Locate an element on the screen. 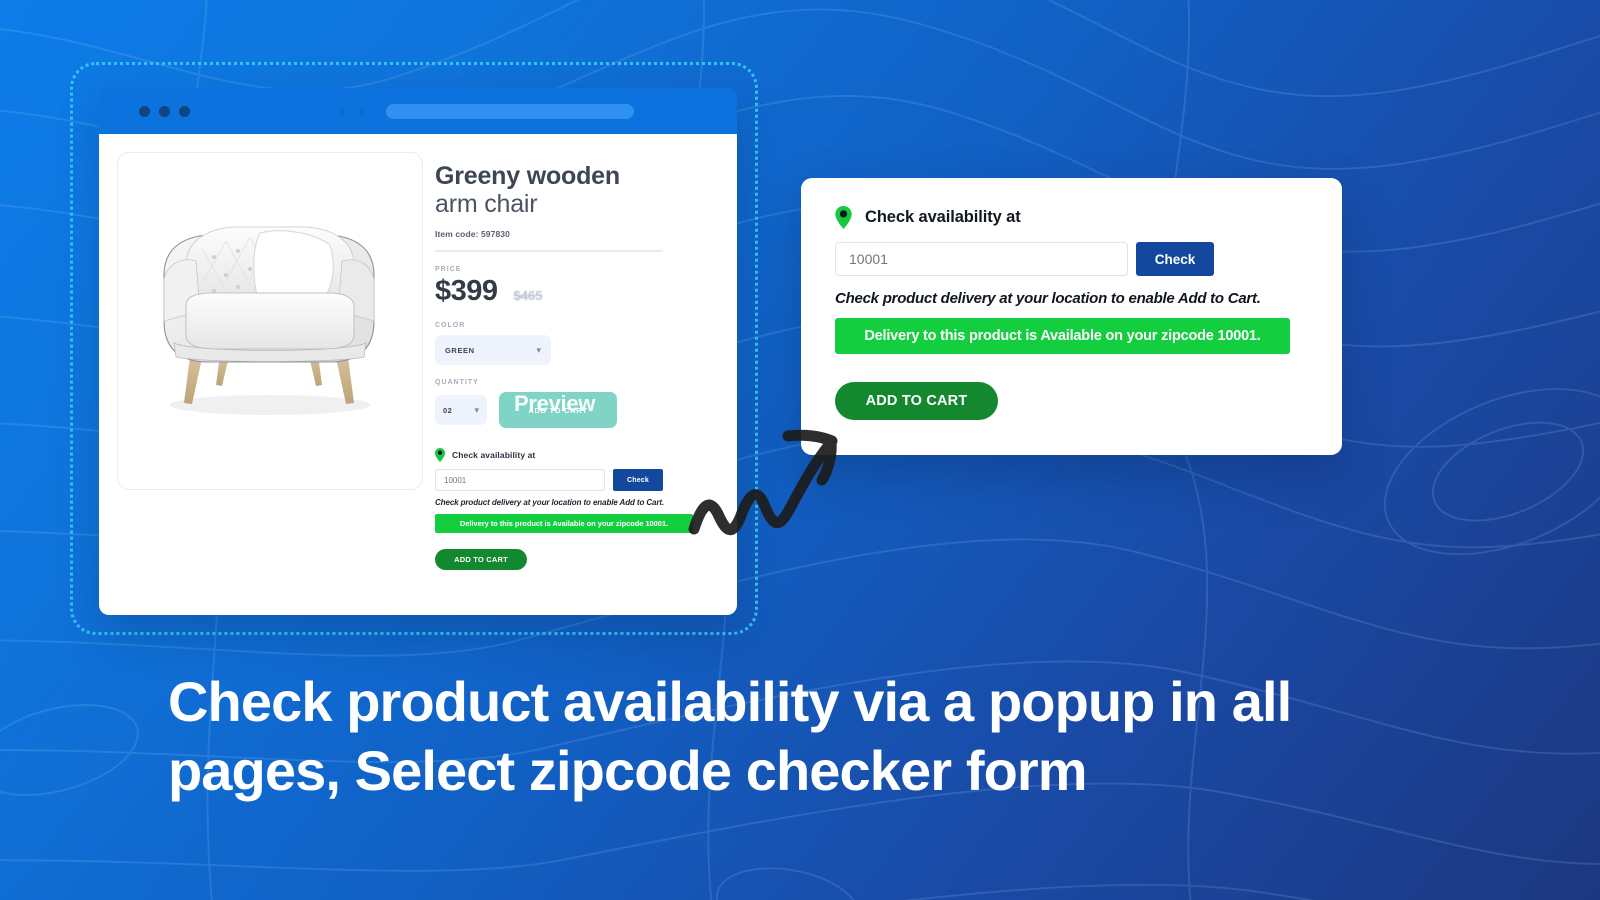  quantity-row: 02 ▾ ADD TO CART is located at coordinates (574, 410).